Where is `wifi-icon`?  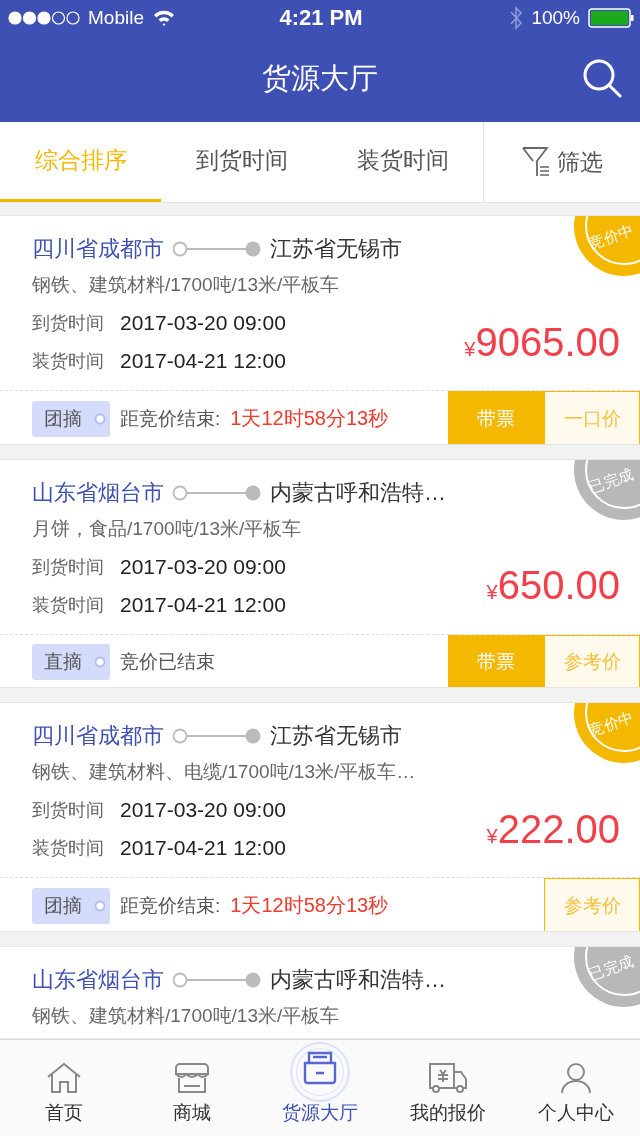 wifi-icon is located at coordinates (164, 18).